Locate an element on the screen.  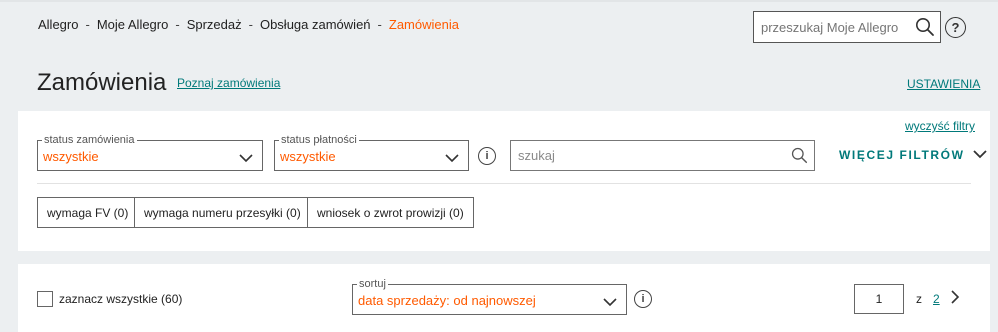
sort-select: sortuj data sprzedaży: od najnowszej is located at coordinates (489, 296).